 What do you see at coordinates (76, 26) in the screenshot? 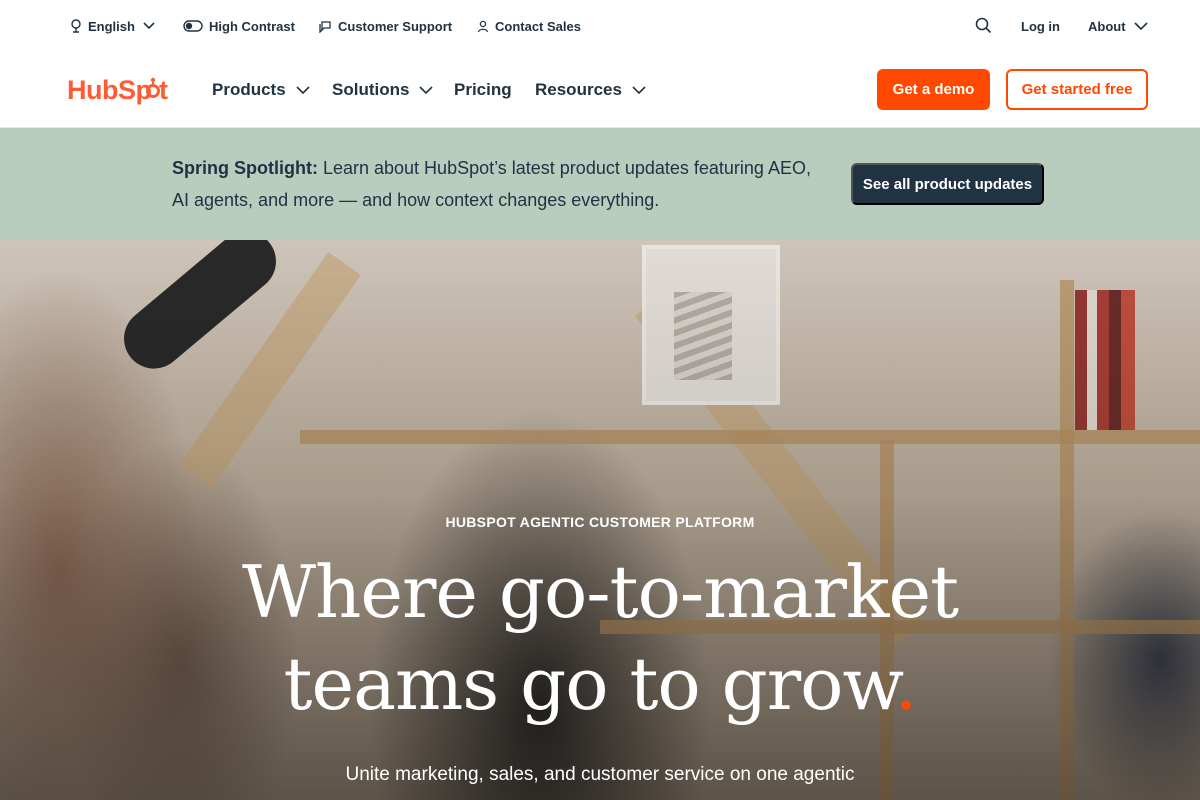
I see `globe-icon` at bounding box center [76, 26].